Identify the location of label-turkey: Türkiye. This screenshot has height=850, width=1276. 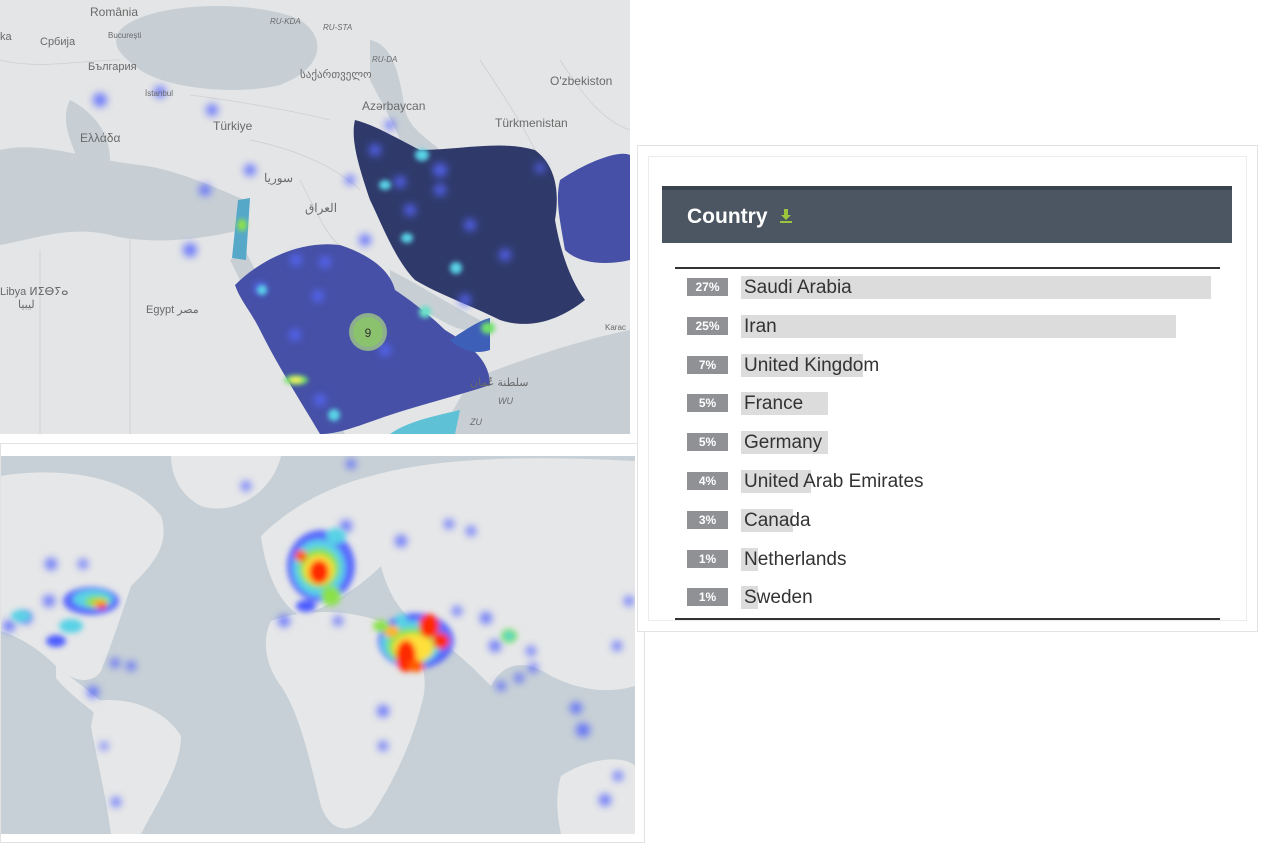
(233, 126).